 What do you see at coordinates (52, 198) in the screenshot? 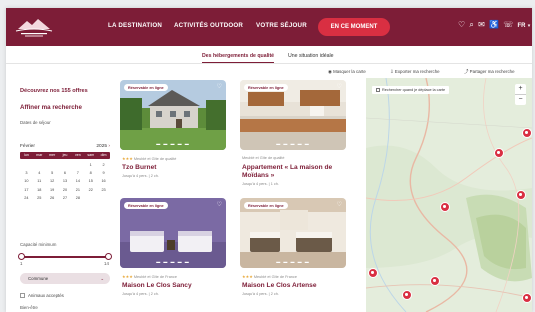
I see `calendar-day: 26` at bounding box center [52, 198].